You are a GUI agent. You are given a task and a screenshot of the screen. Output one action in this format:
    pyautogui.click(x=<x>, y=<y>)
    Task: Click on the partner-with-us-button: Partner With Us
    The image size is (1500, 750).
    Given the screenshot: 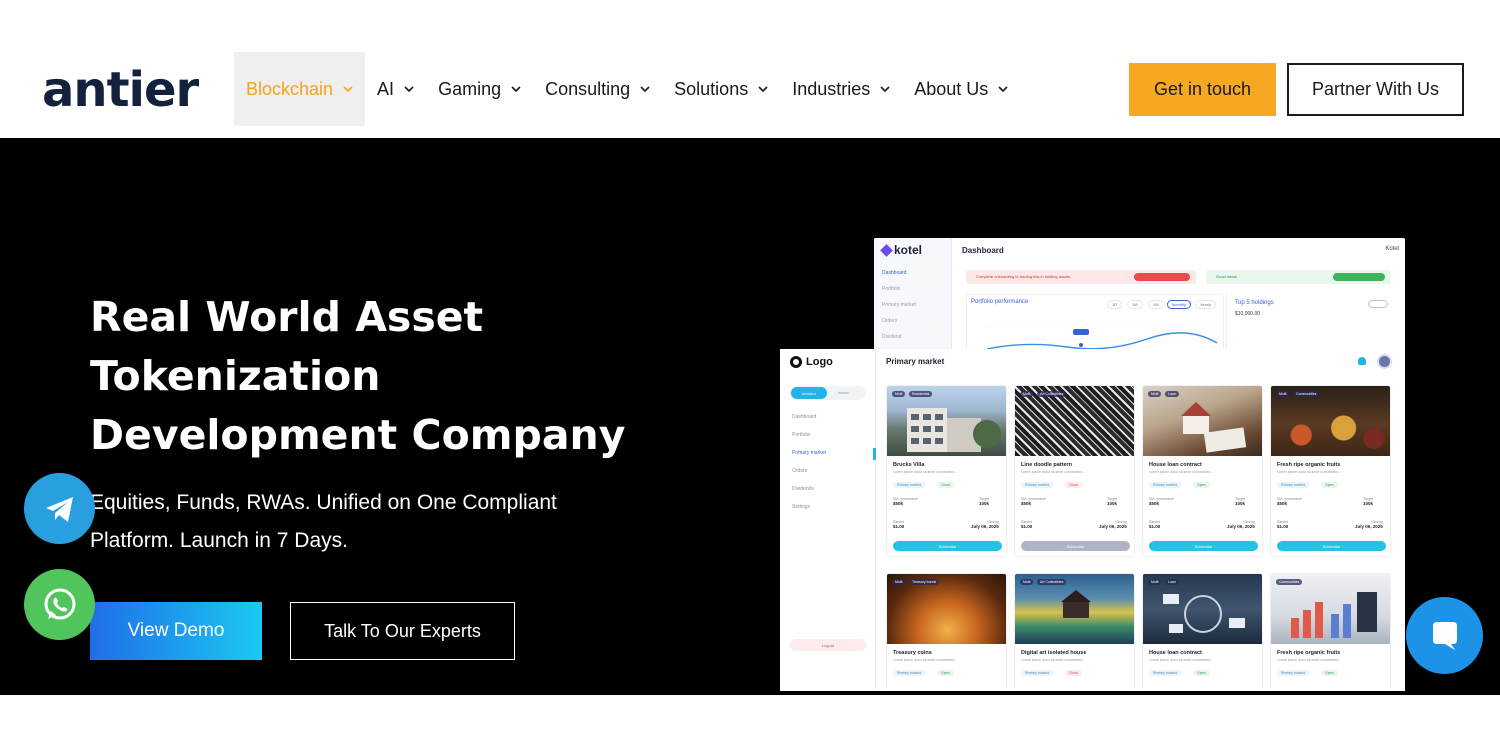 What is the action you would take?
    pyautogui.click(x=1375, y=89)
    